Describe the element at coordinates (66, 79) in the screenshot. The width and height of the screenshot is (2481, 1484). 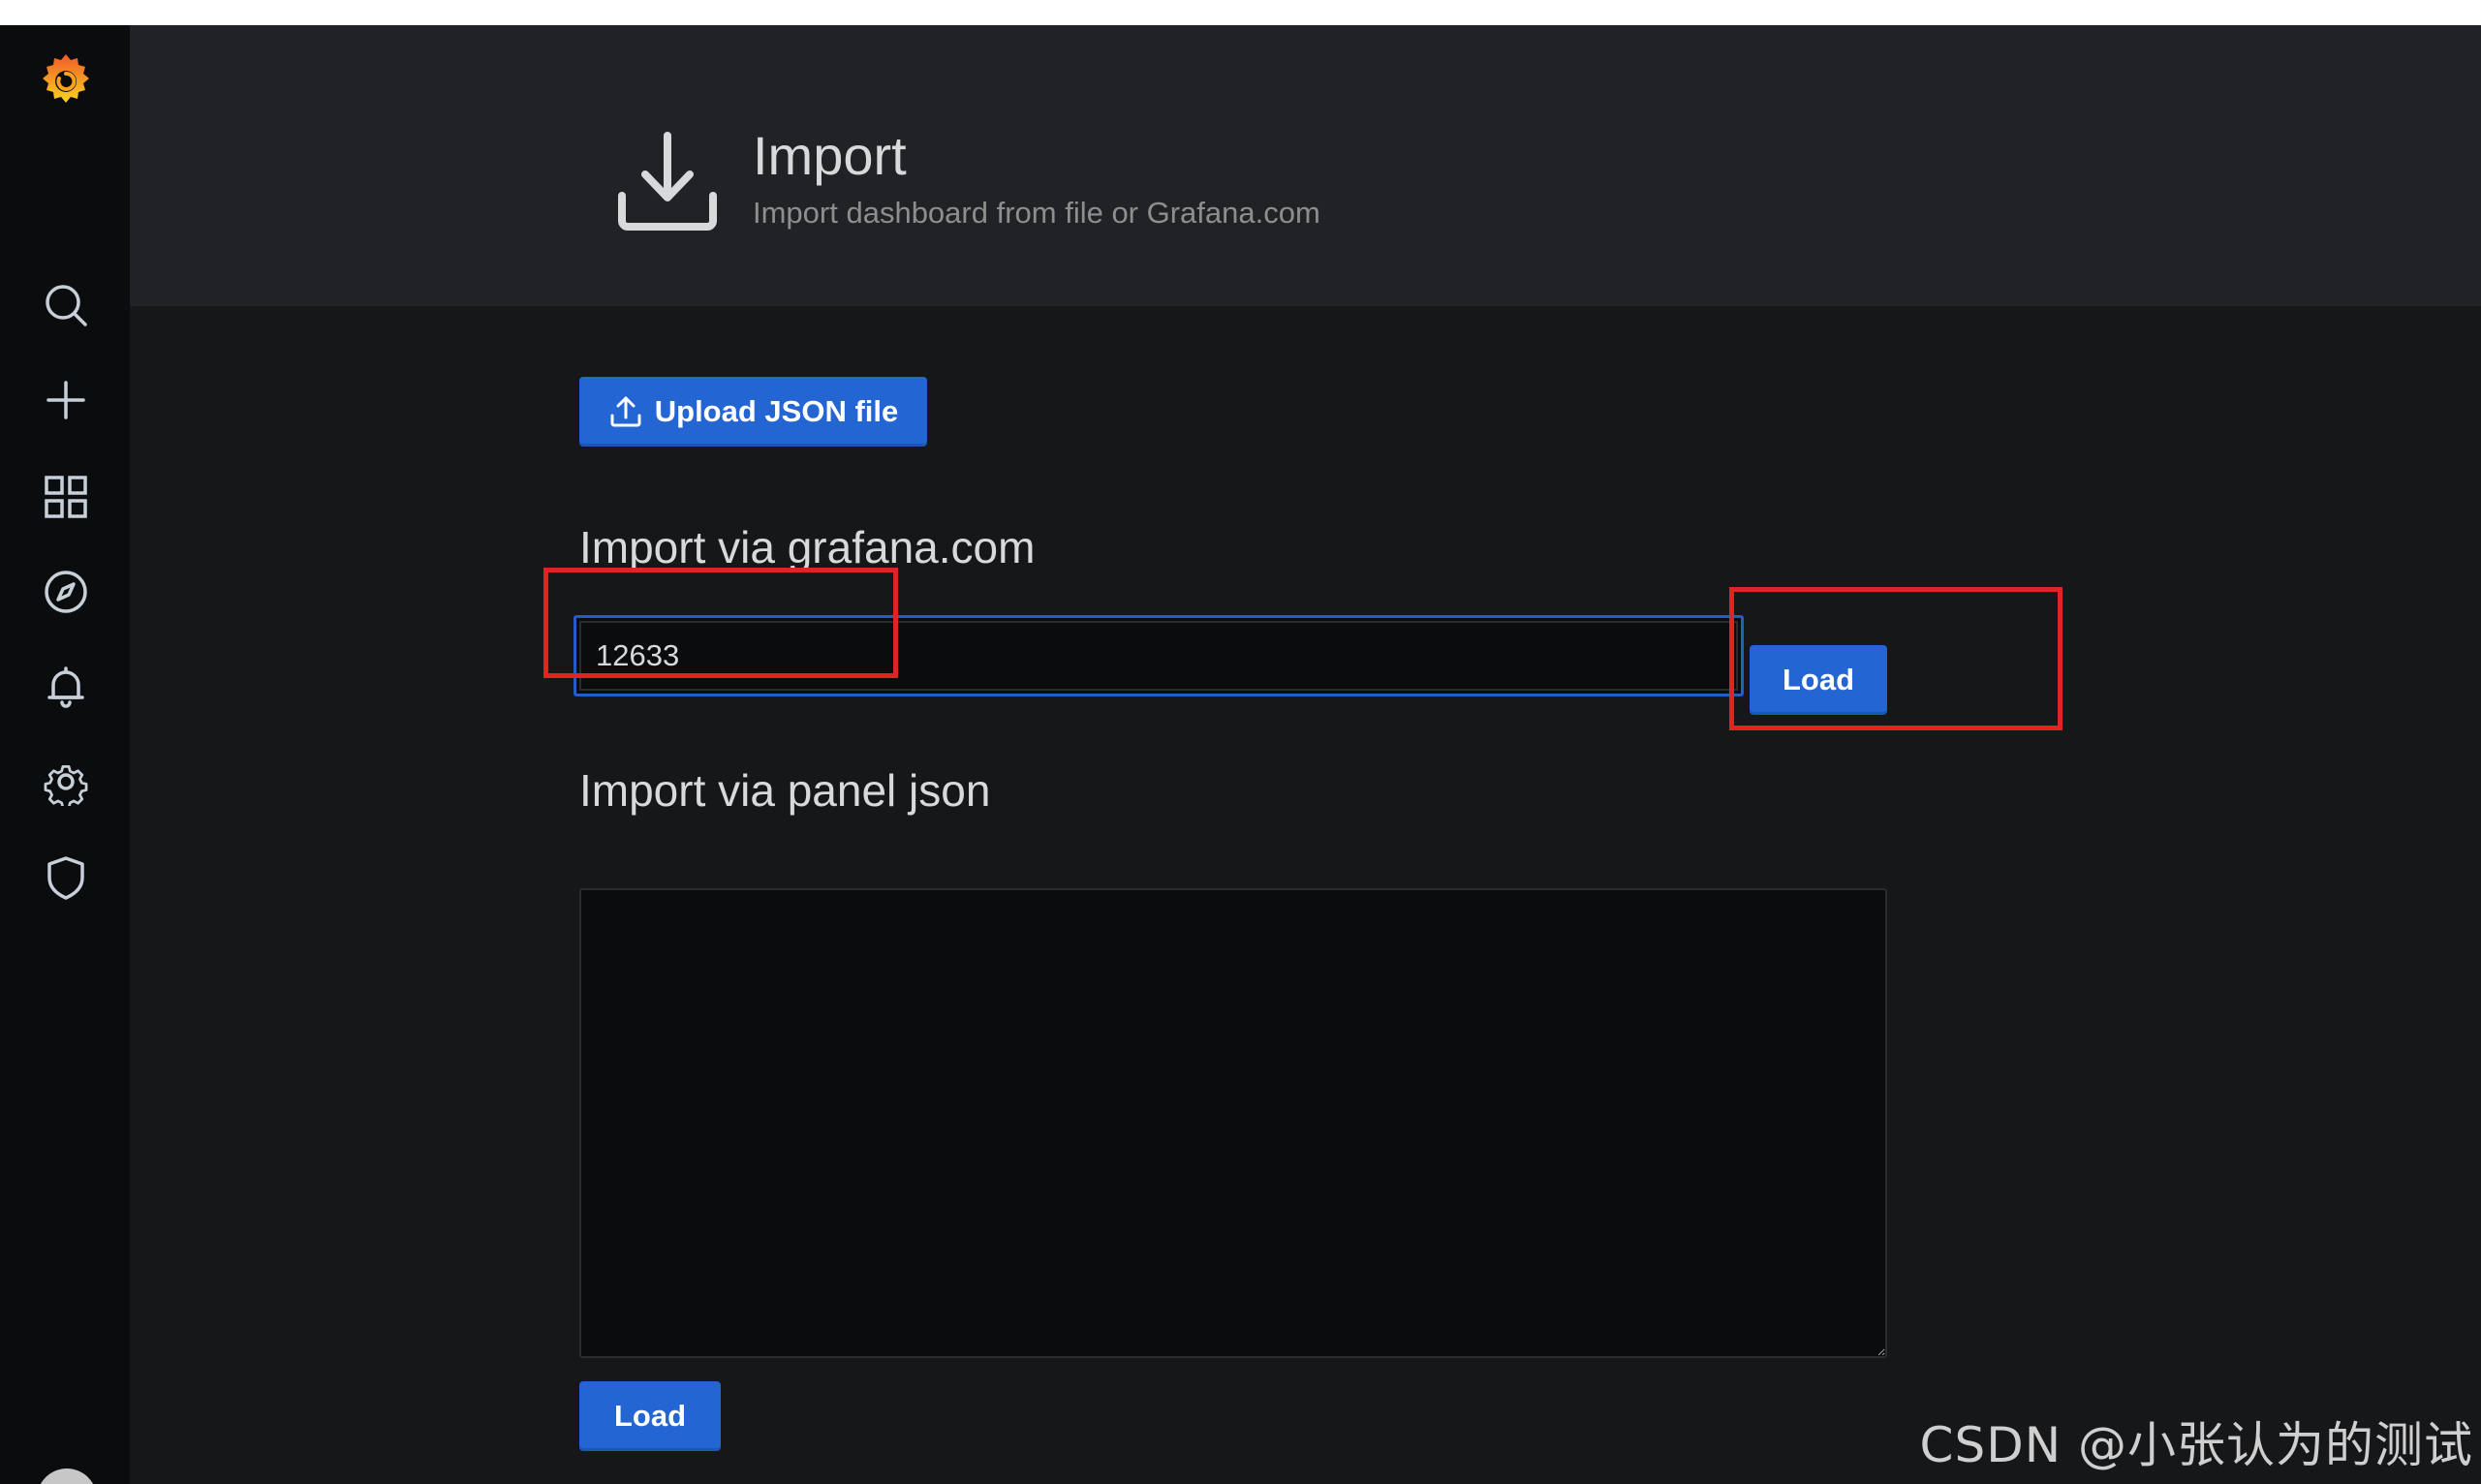
I see `grafana-logo-icon` at that location.